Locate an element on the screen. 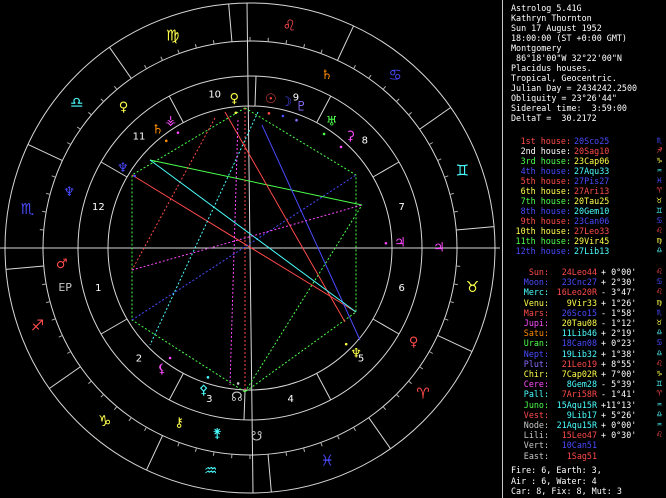  house-value: 29Vir45 is located at coordinates (592, 241).